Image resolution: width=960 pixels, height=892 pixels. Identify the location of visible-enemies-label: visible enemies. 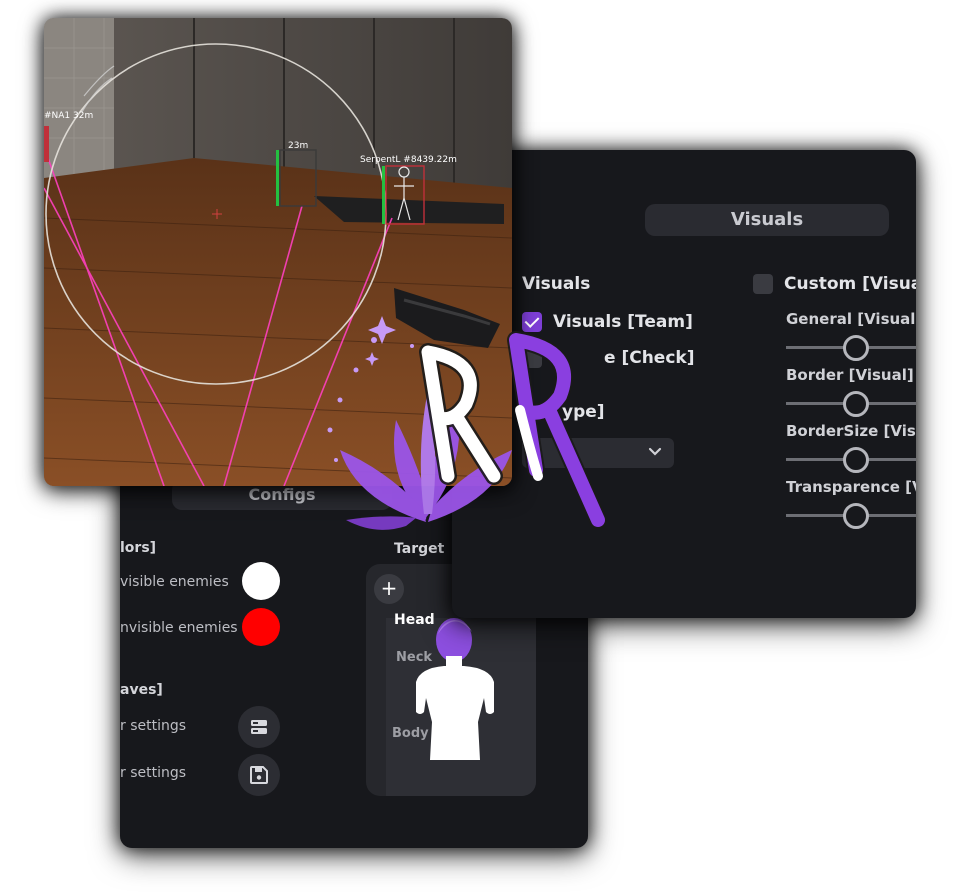
(174, 582).